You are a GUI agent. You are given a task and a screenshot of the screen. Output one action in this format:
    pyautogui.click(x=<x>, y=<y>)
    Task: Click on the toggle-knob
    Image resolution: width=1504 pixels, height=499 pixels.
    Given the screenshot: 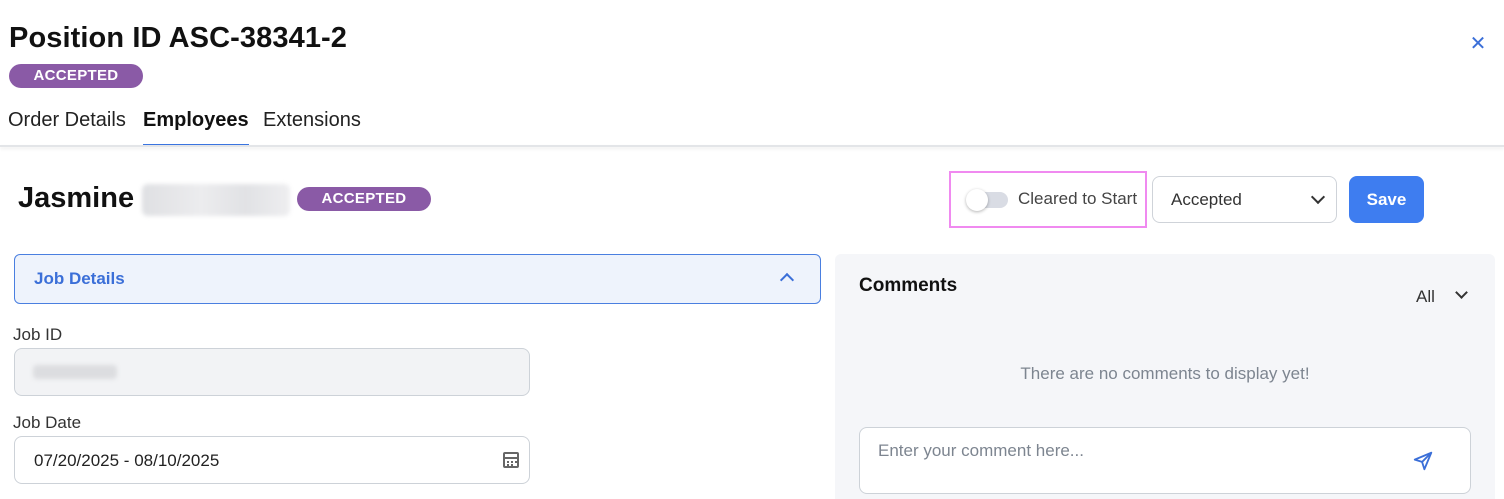 What is the action you would take?
    pyautogui.click(x=977, y=200)
    